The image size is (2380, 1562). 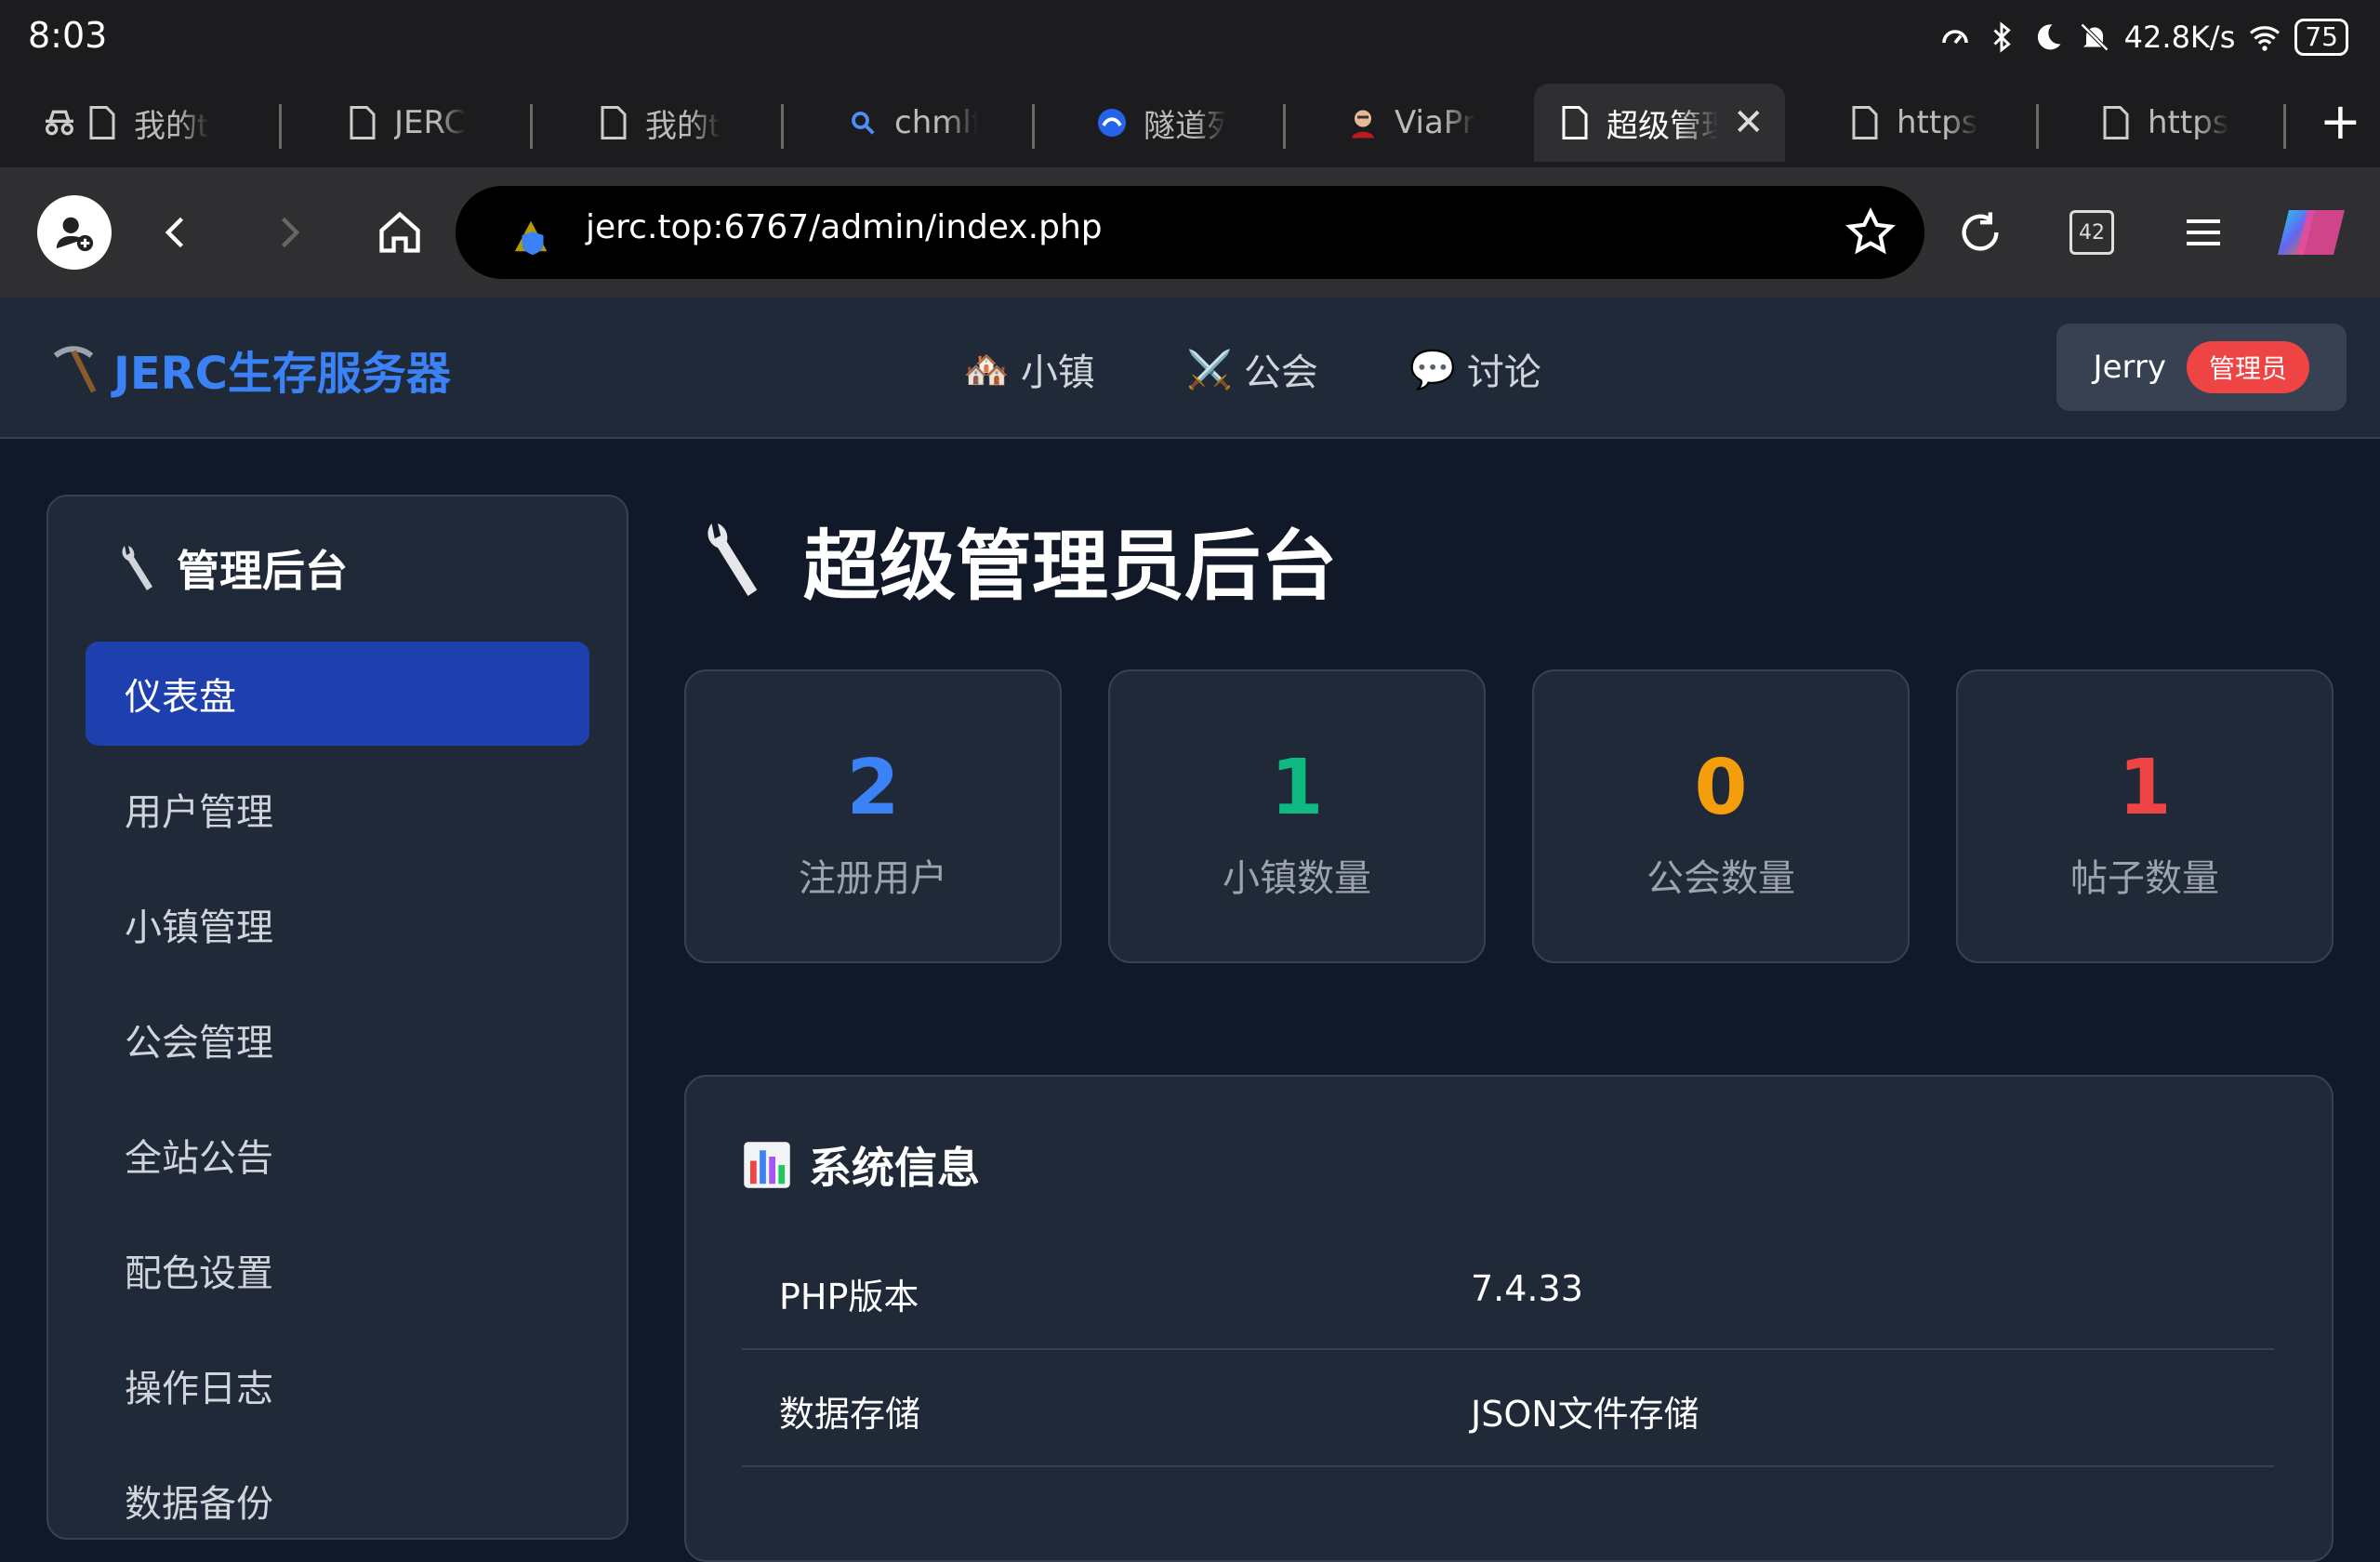 What do you see at coordinates (862, 123) in the screenshot?
I see `search-icon` at bounding box center [862, 123].